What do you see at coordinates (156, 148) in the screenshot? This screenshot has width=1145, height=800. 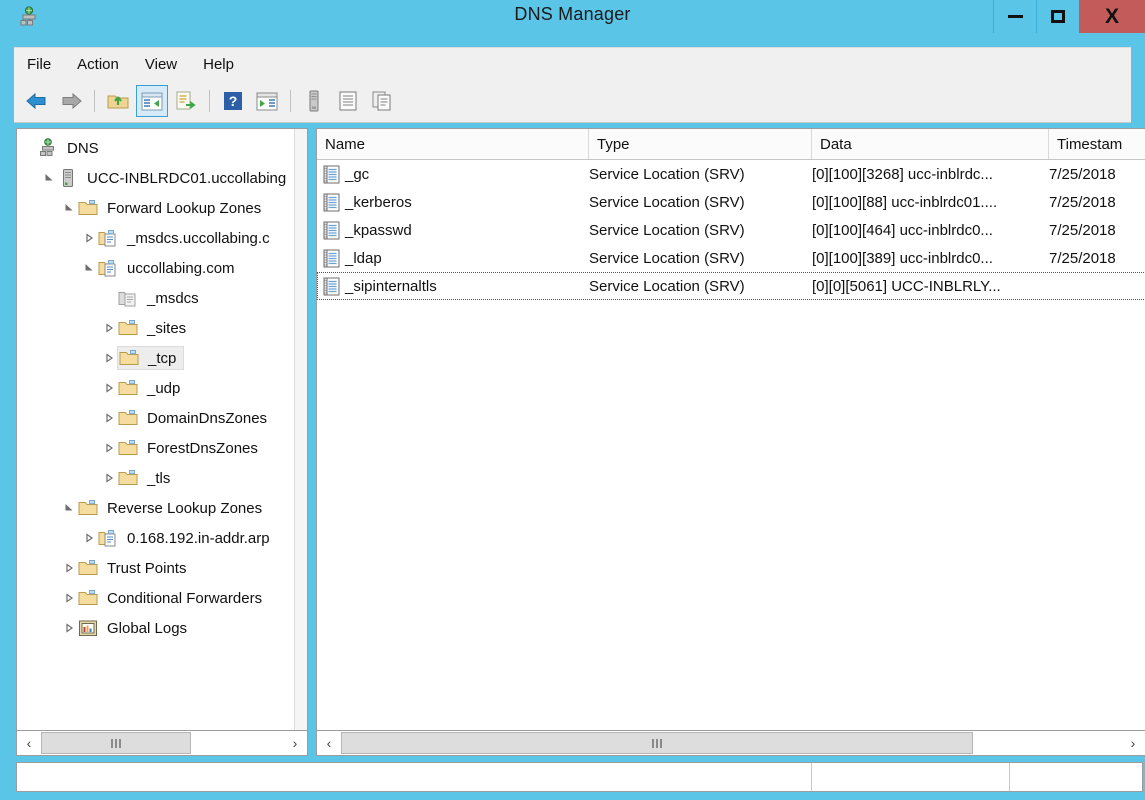 I see `tree-item-dns: DNS` at bounding box center [156, 148].